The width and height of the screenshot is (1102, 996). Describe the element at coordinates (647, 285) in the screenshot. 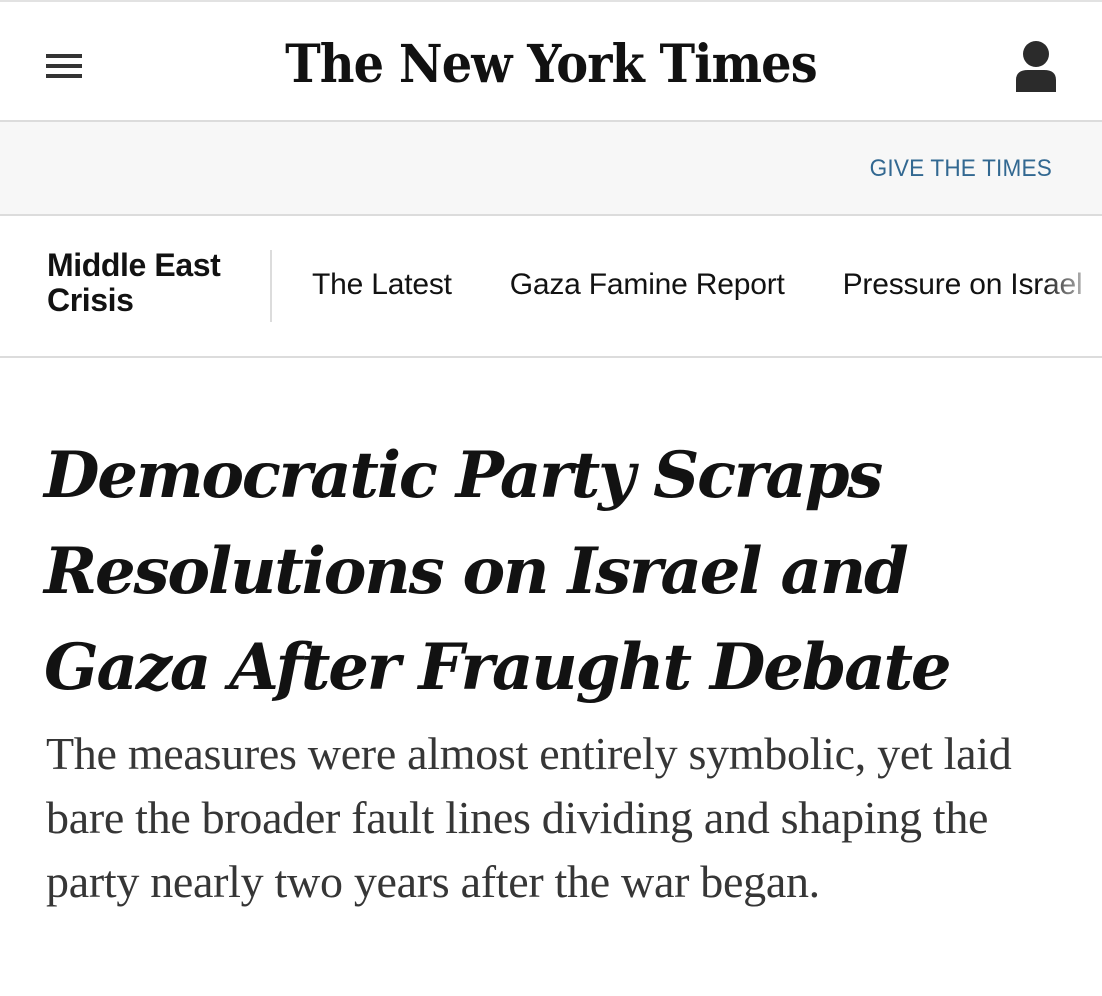

I see `nav-item-gaza-famine-report: Gaza Famine Report` at that location.